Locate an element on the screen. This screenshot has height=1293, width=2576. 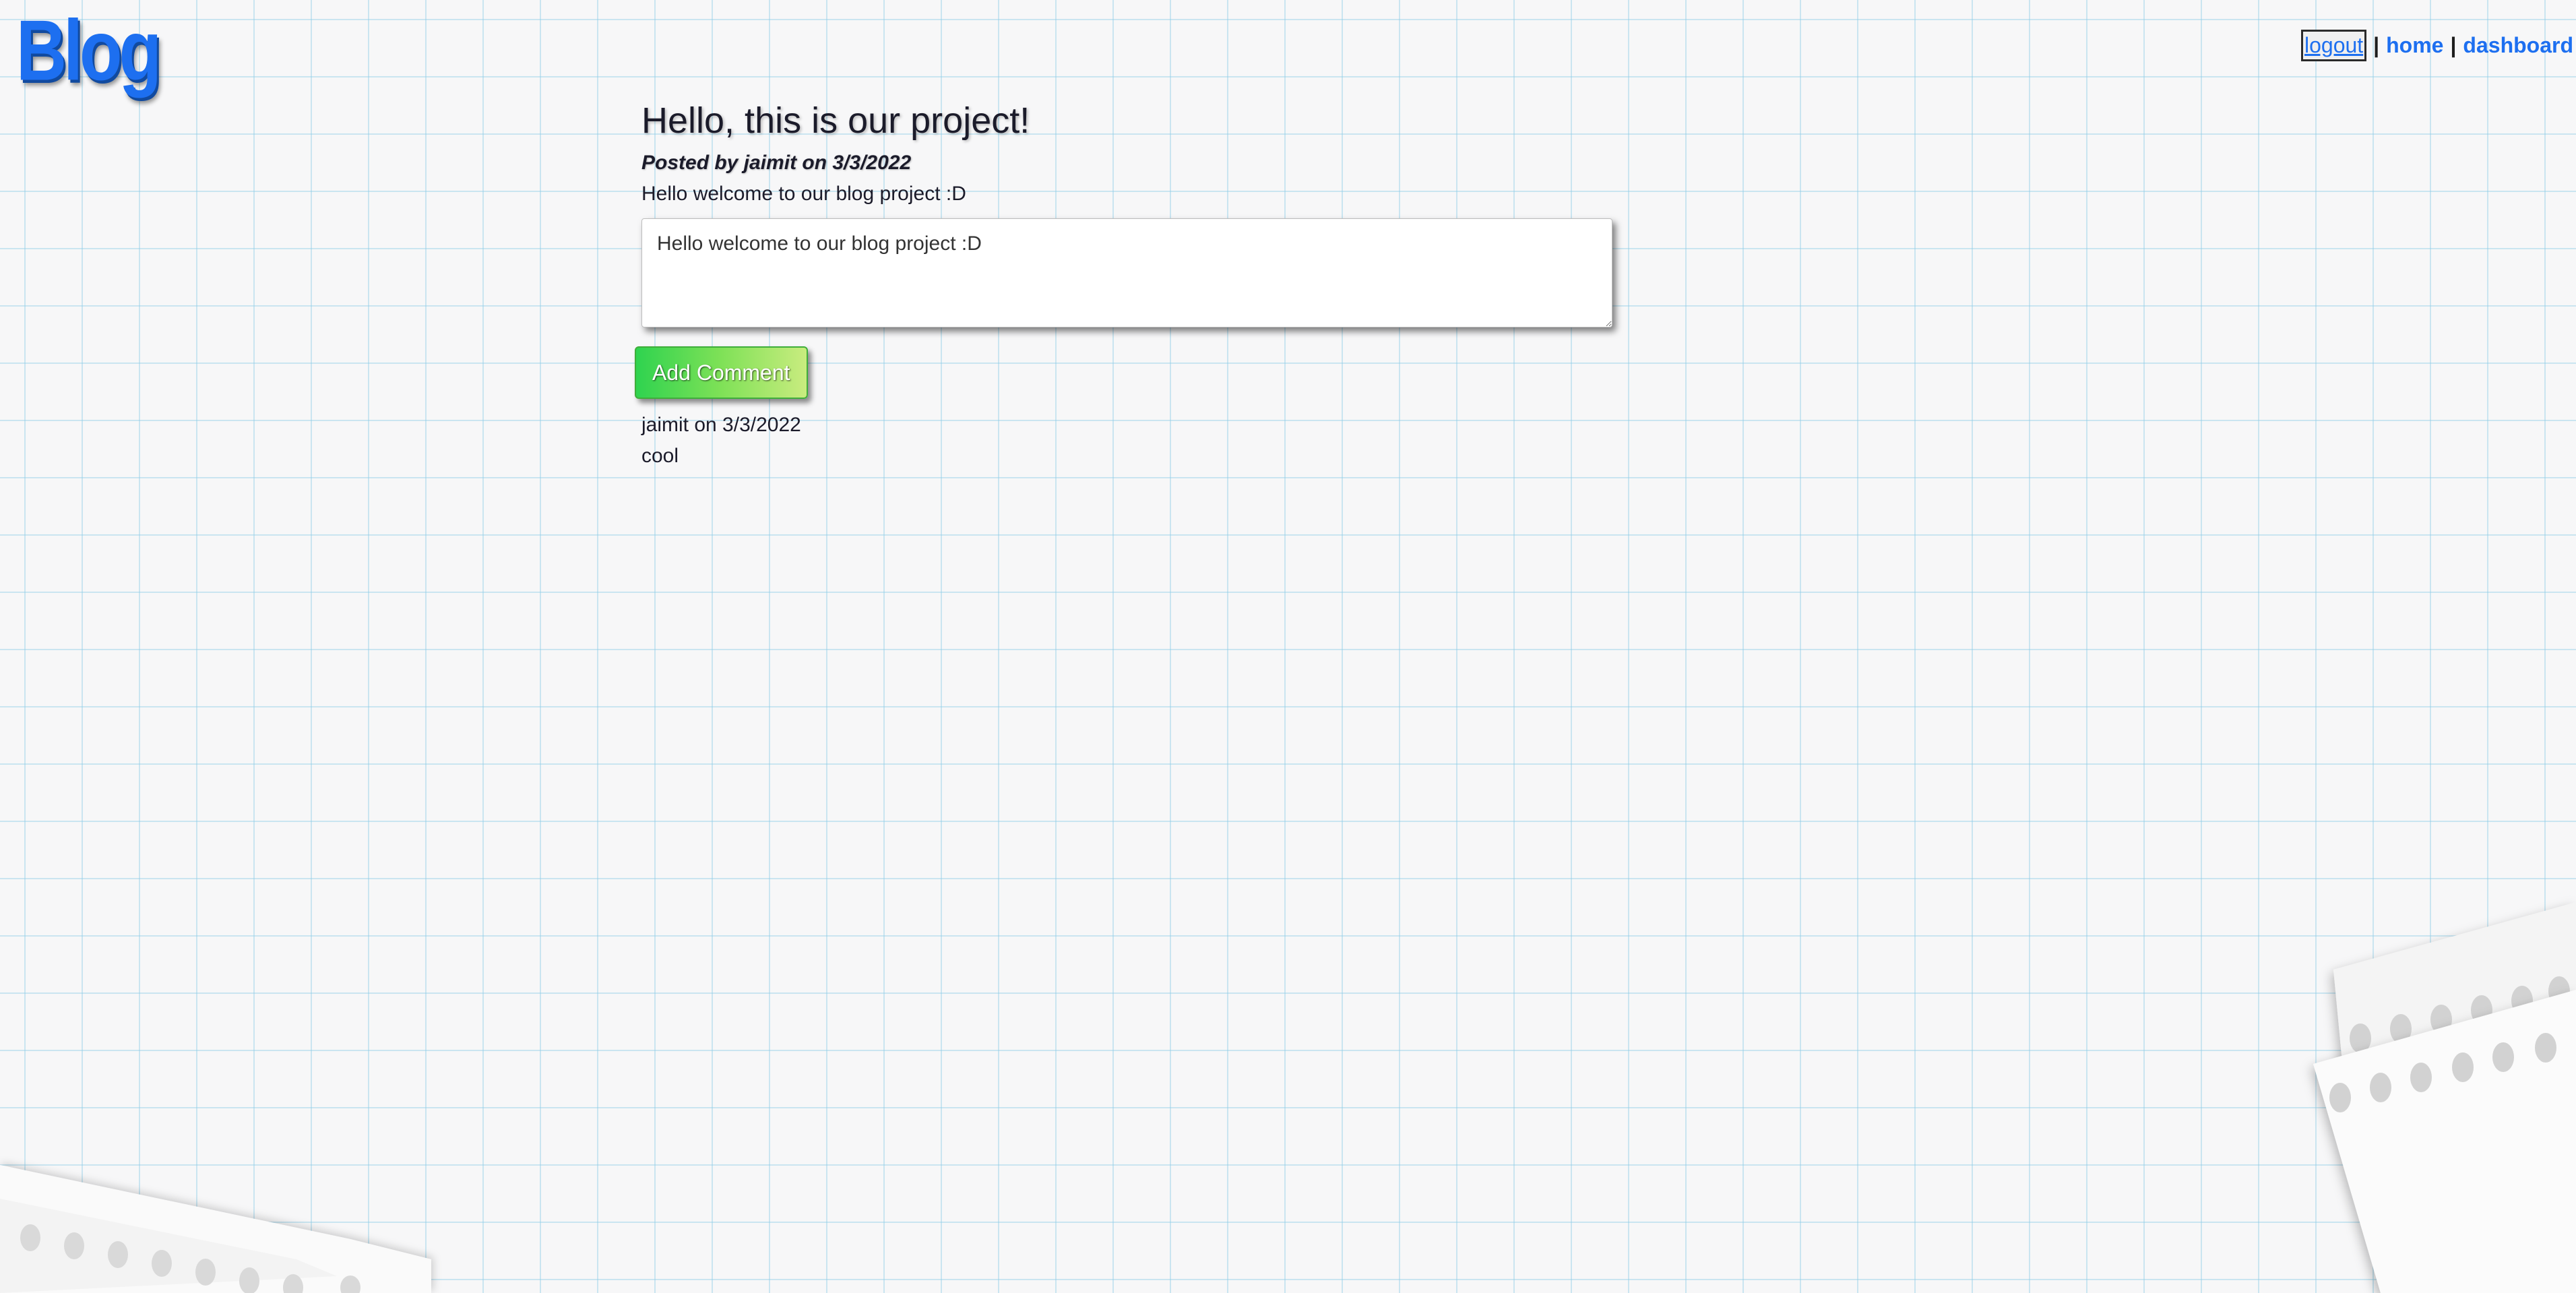
torn-paper-decoration-right is located at coordinates (2444, 1097).